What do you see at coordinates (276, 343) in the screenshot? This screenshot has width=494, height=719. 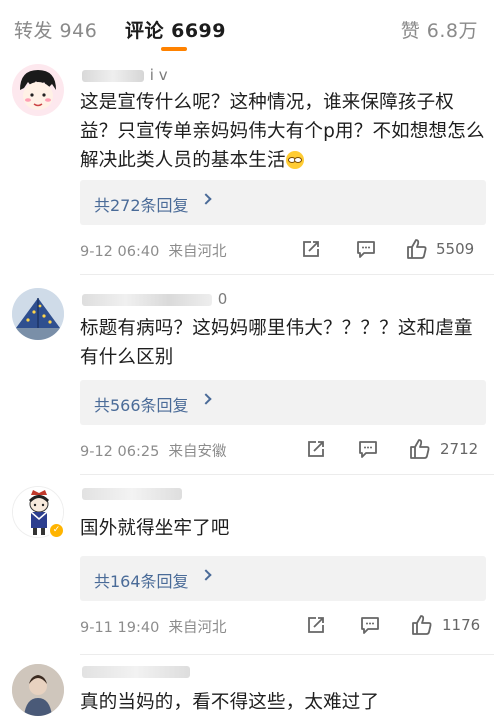 I see `comment-text: 标题有病吗？这妈妈哪里伟大？？？？这和虐童有什么区别` at bounding box center [276, 343].